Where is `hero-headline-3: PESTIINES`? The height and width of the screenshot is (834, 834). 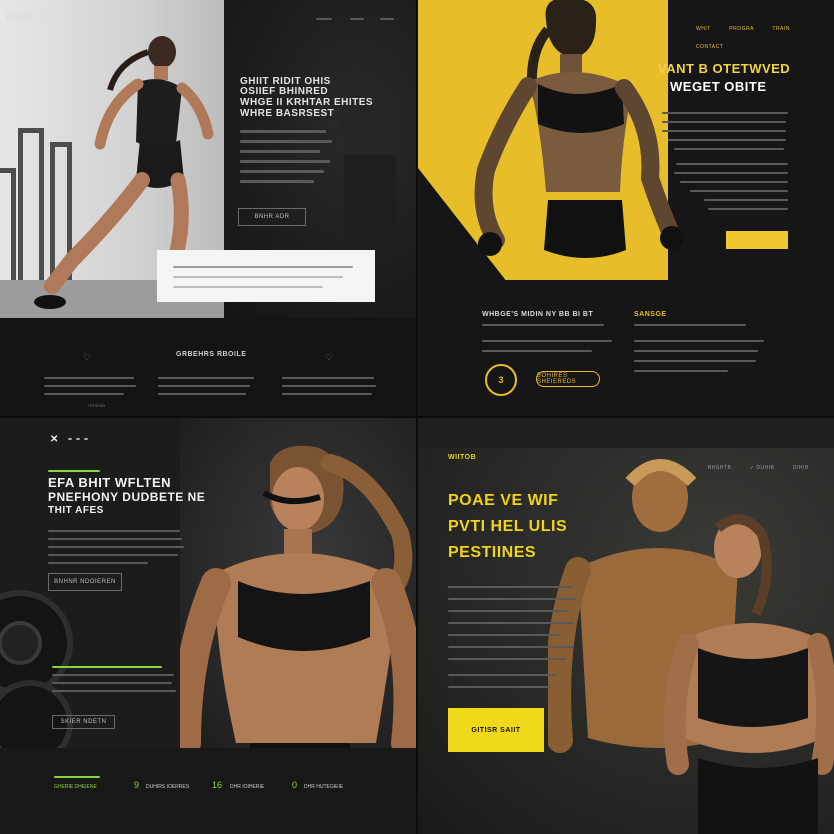 hero-headline-3: PESTIINES is located at coordinates (492, 552).